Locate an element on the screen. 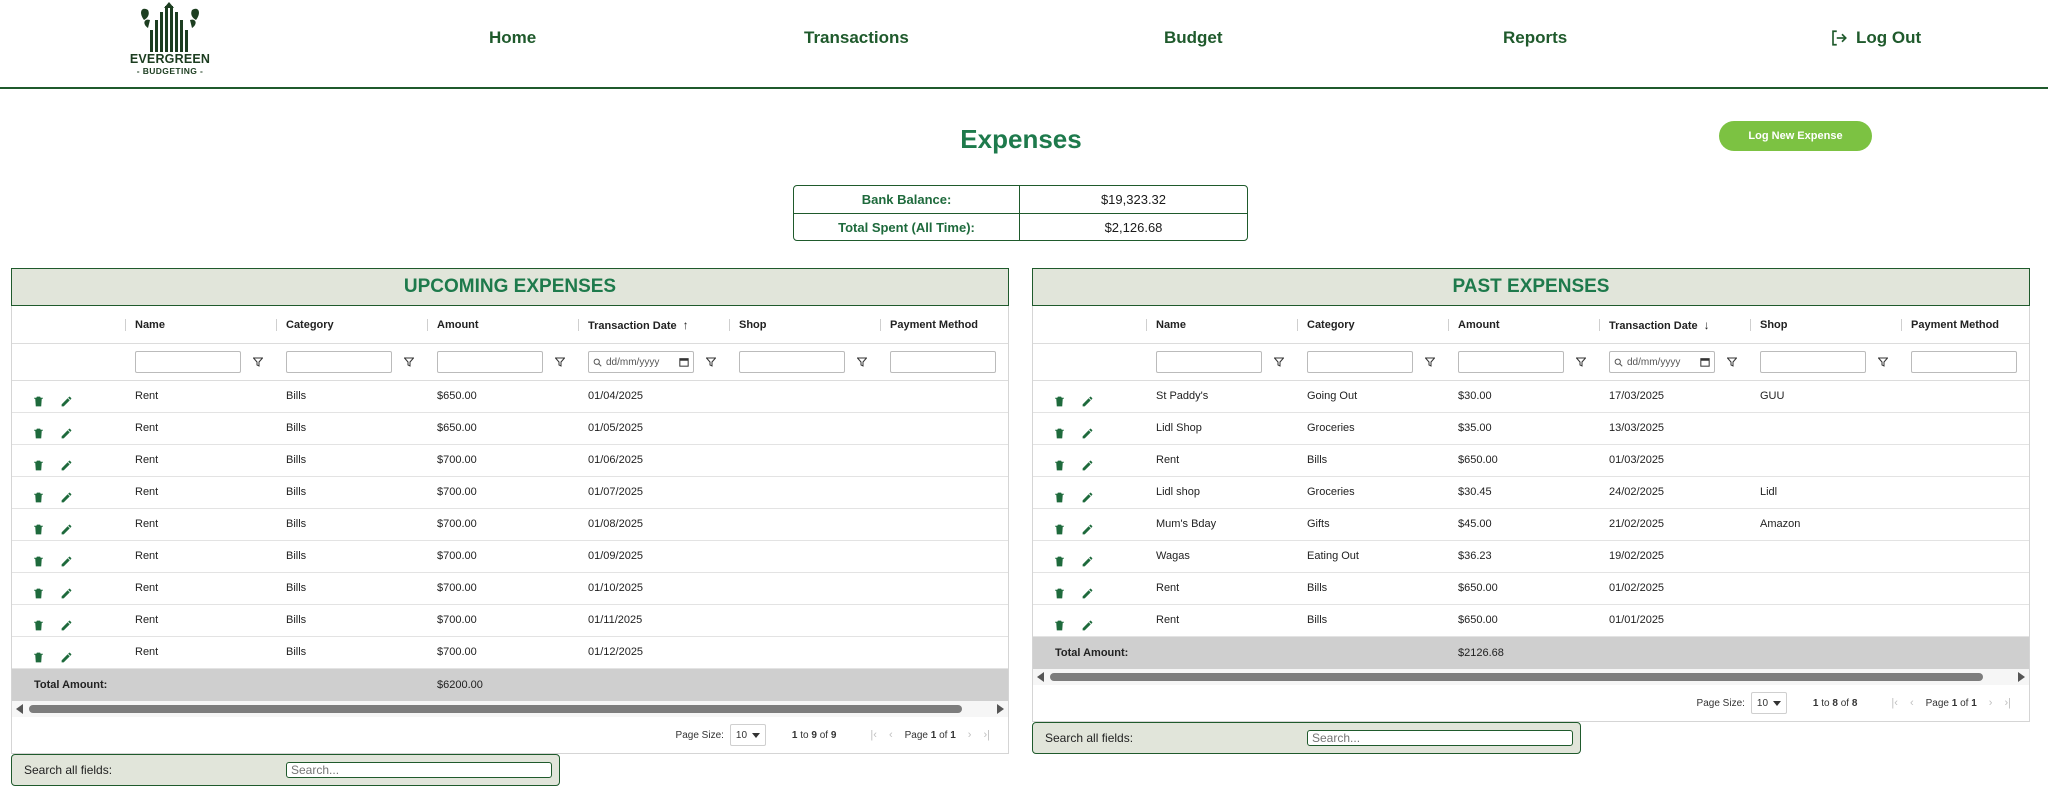 The height and width of the screenshot is (791, 2048). nav-reports-link: Reports is located at coordinates (1535, 38).